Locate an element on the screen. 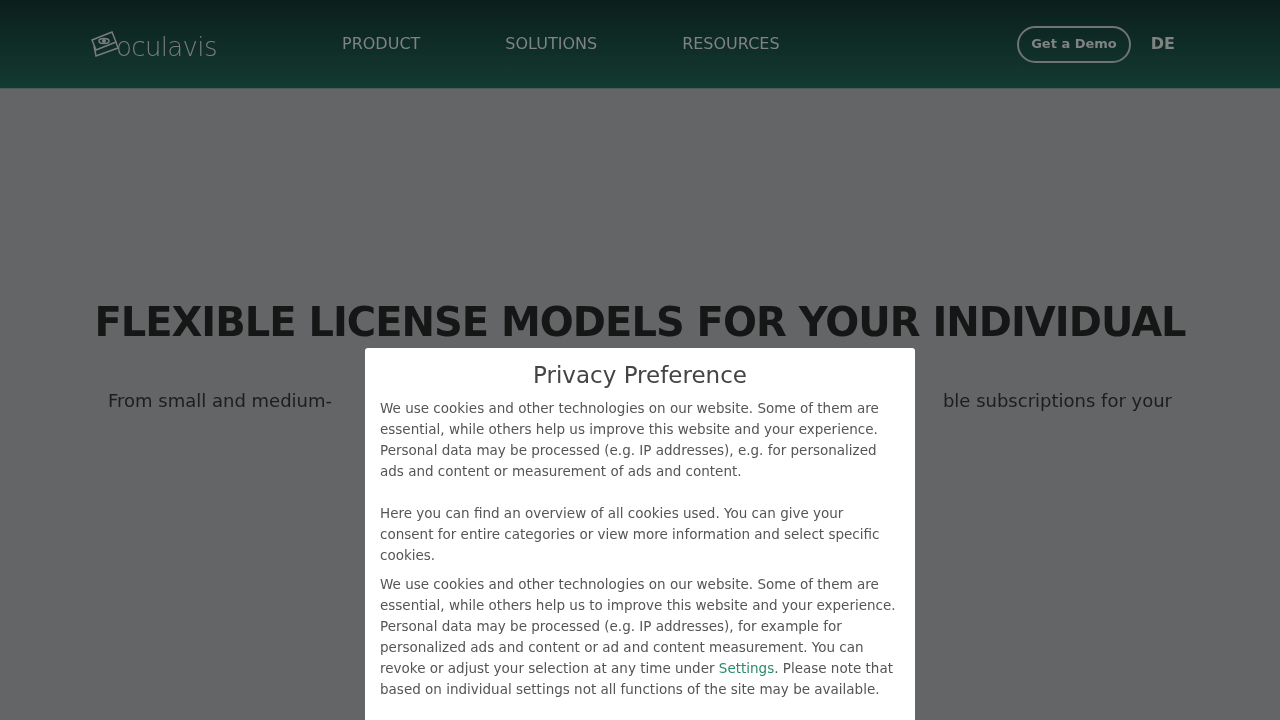 This screenshot has width=1280, height=720. language-link: DE is located at coordinates (1162, 44).